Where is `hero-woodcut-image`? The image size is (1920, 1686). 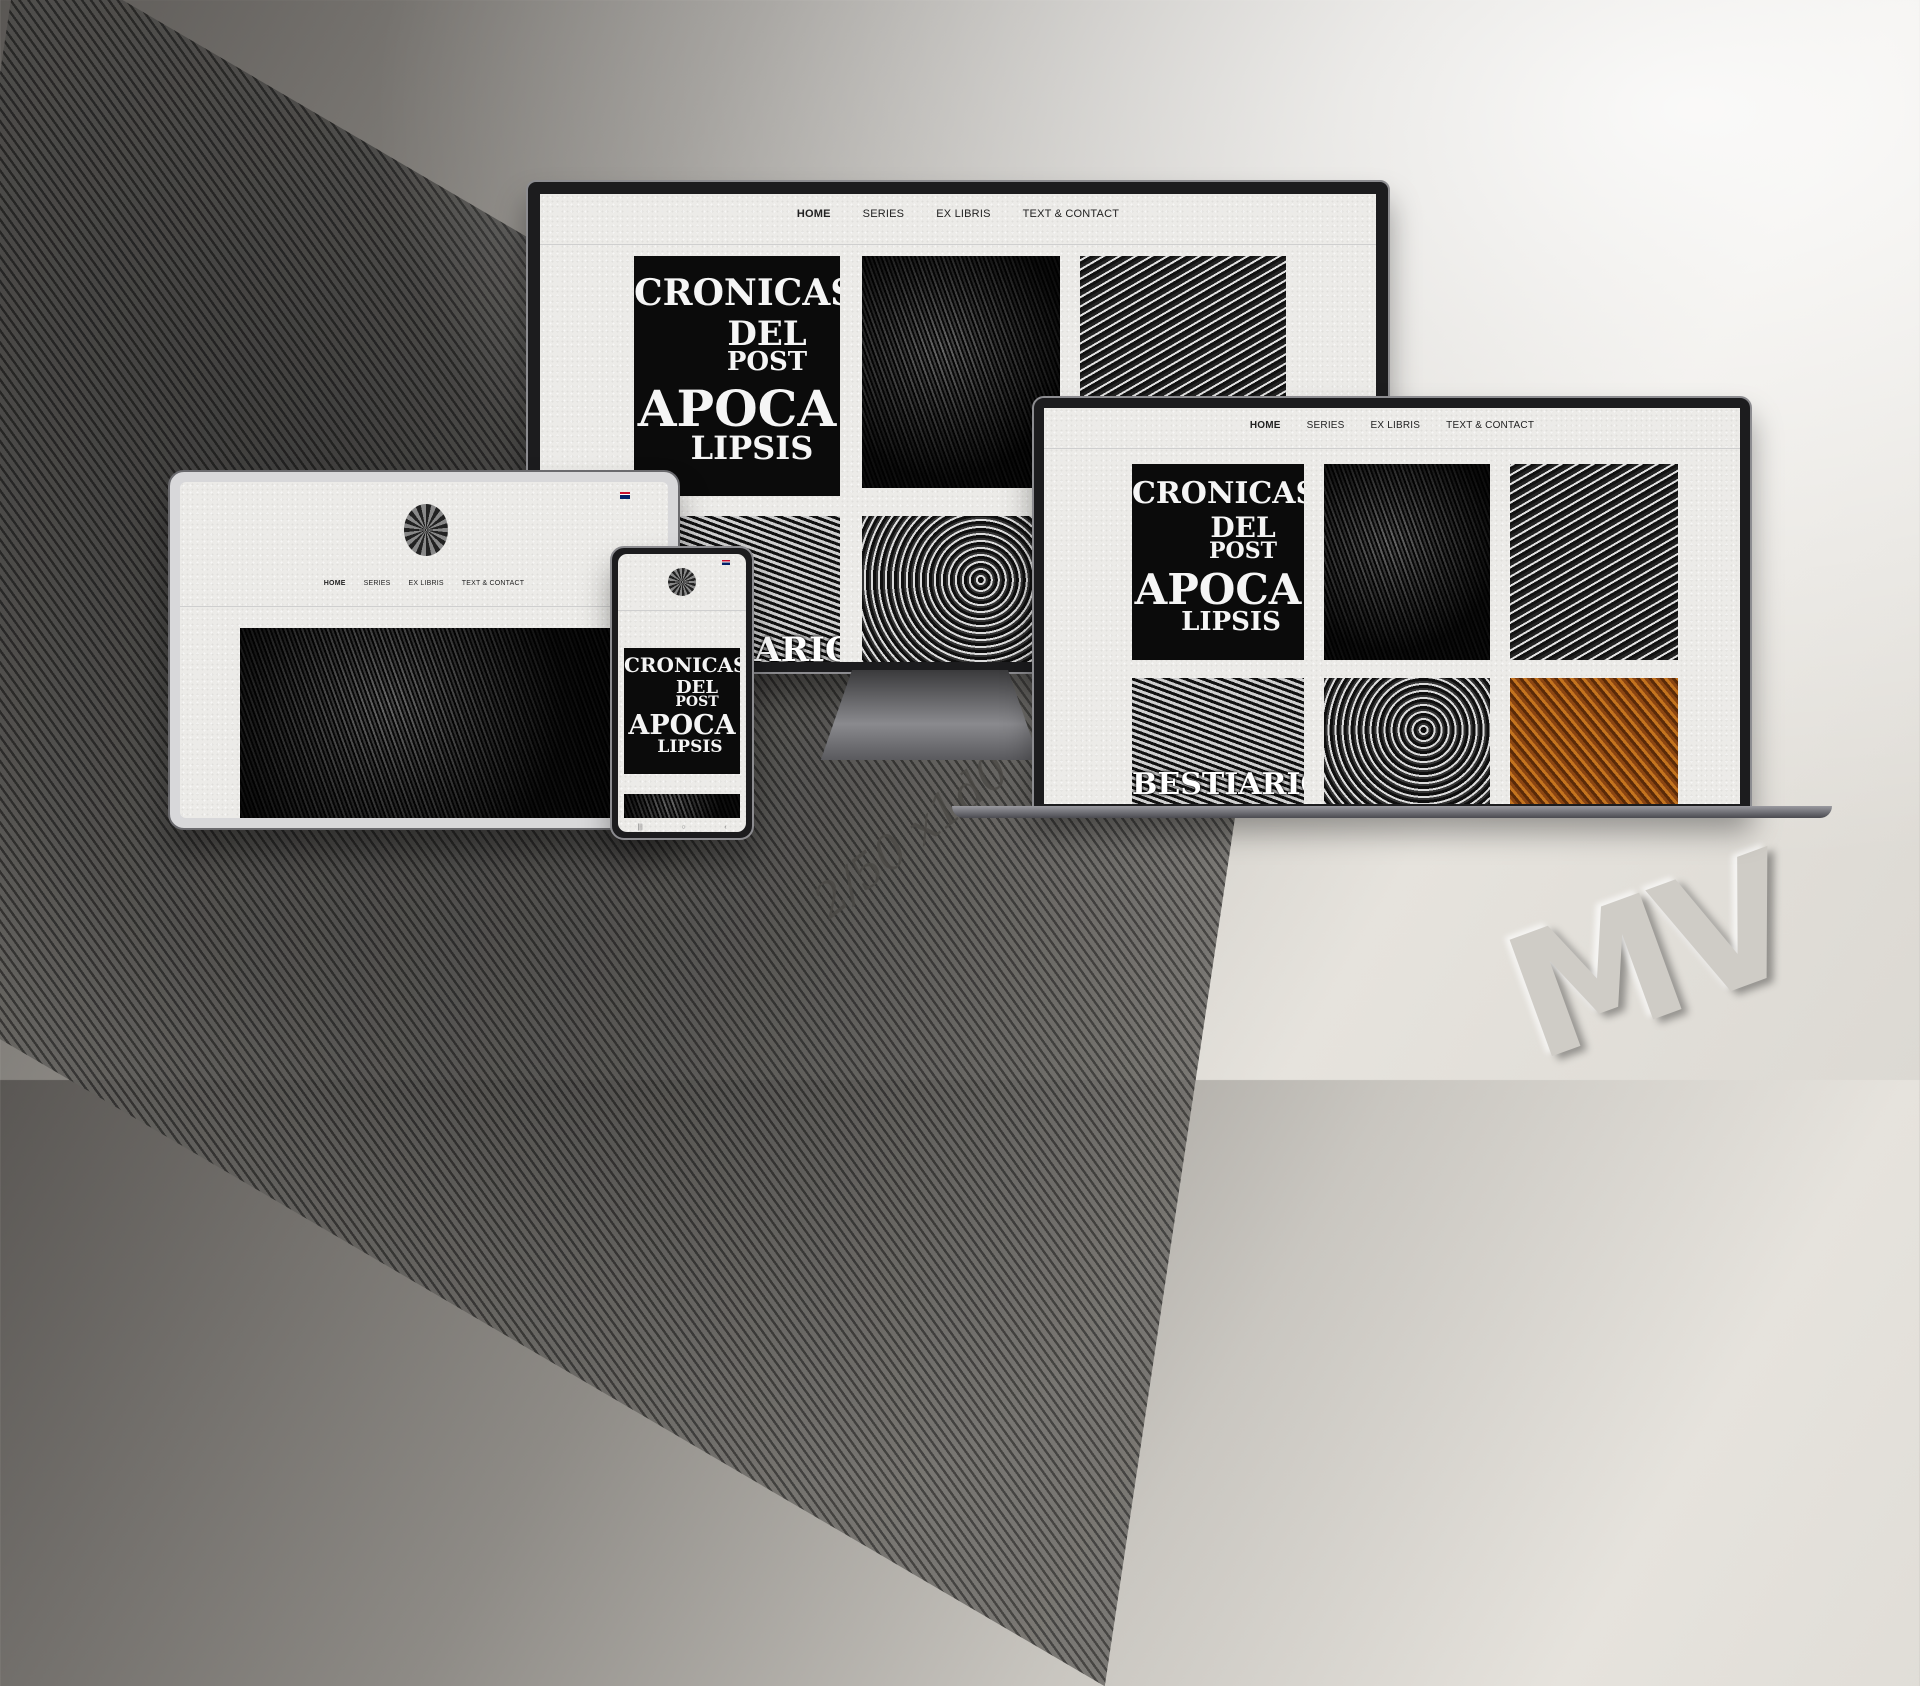
hero-woodcut-image is located at coordinates (426, 723).